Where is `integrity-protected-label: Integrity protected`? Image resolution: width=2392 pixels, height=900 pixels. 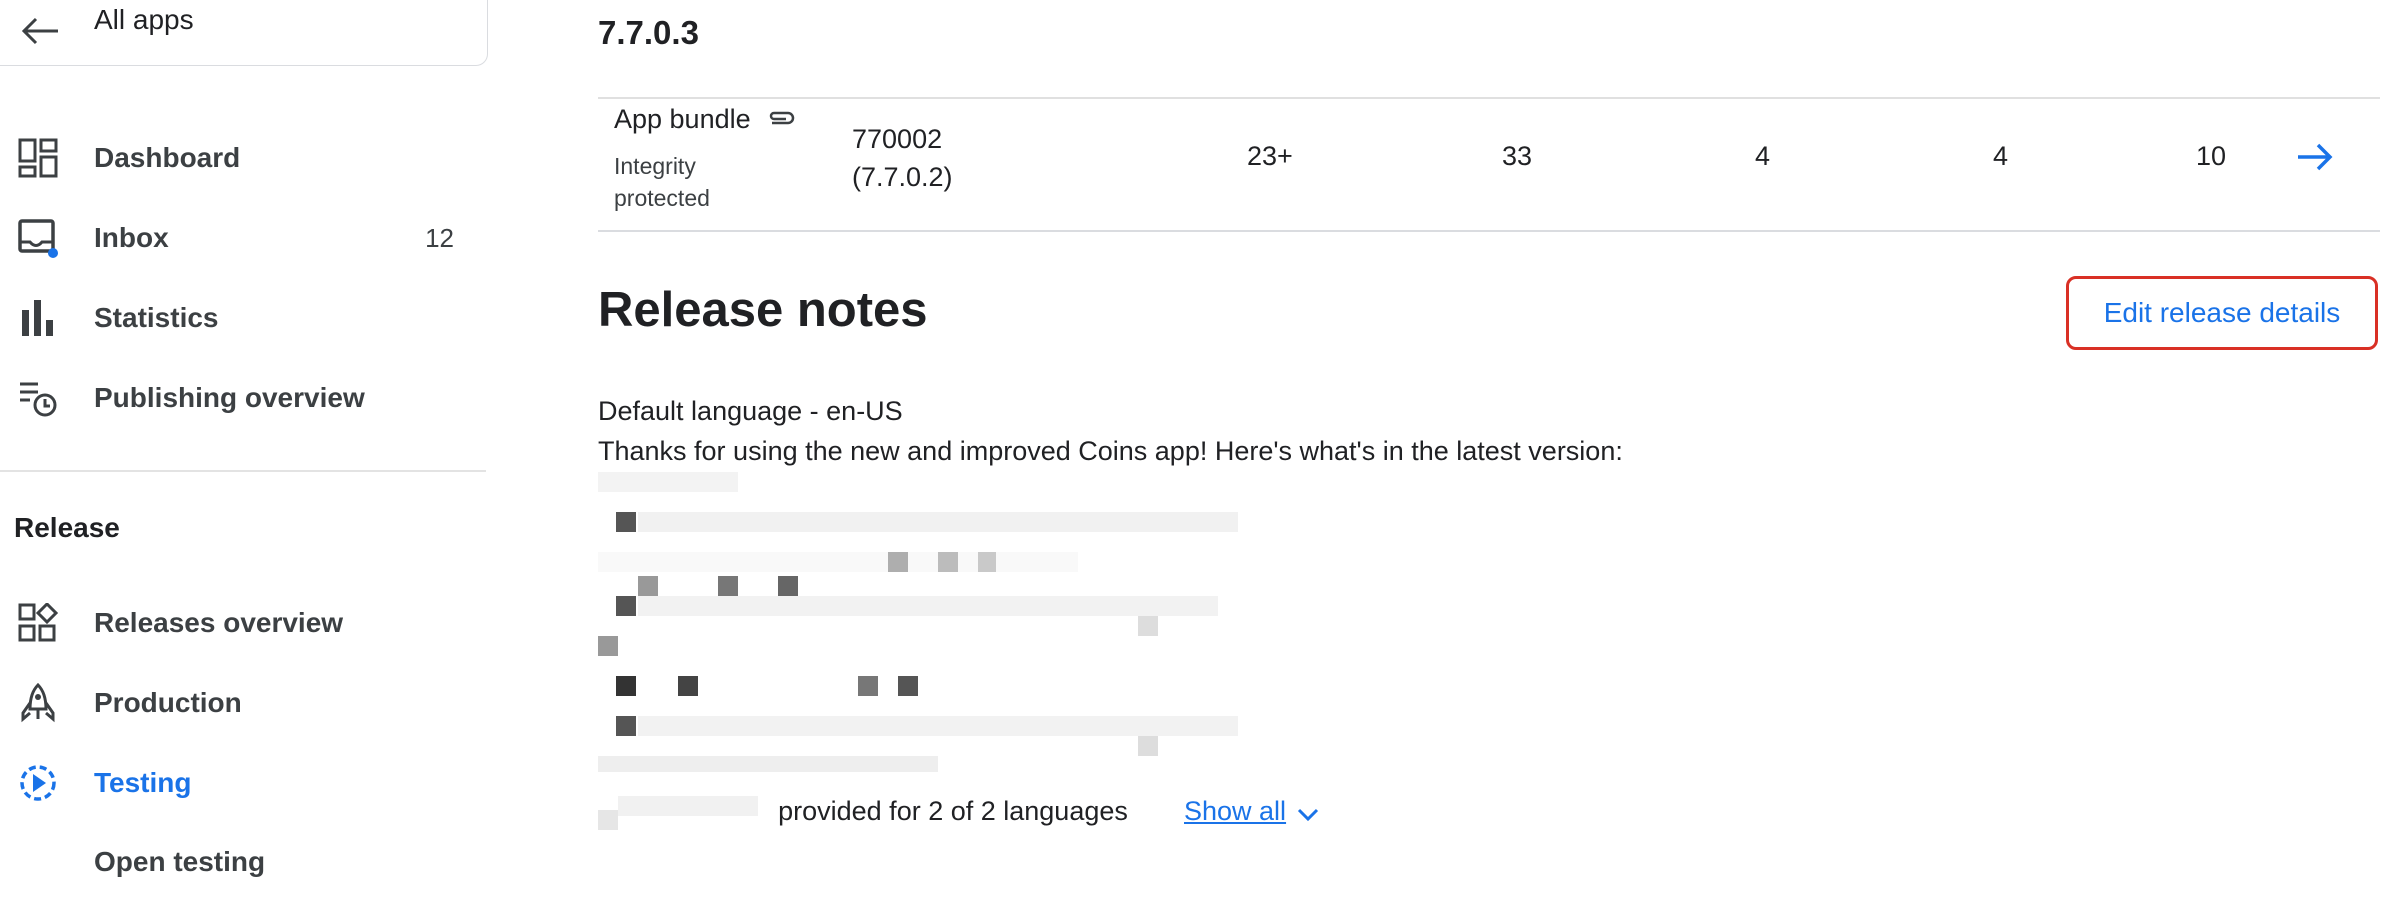
integrity-protected-label: Integrity protected is located at coordinates (662, 182).